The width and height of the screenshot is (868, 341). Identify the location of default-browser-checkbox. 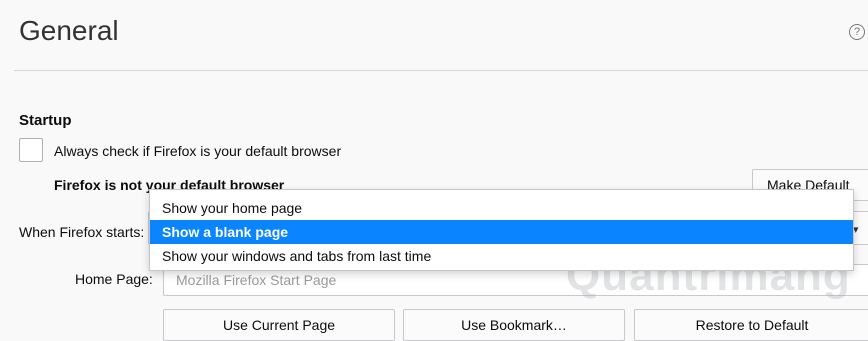
(31, 150).